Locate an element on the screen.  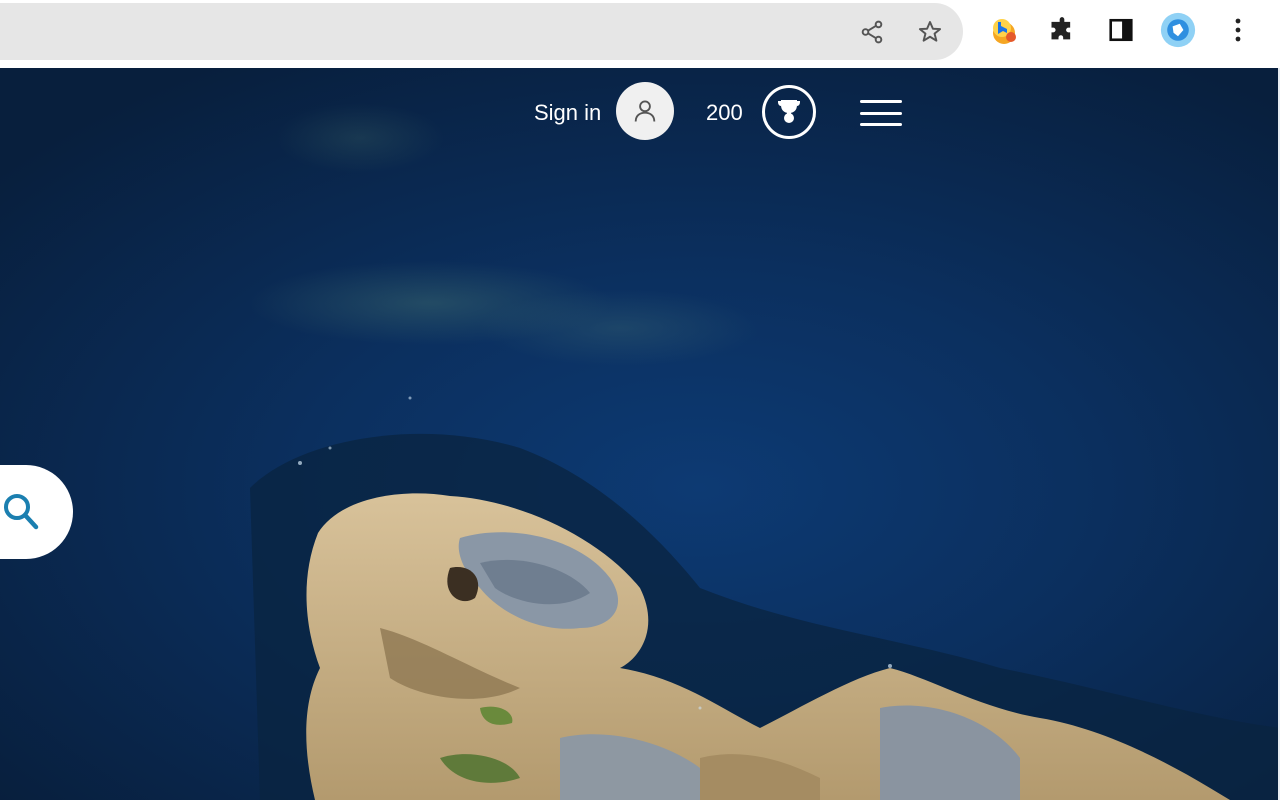
puzzle-icon is located at coordinates (1061, 28).